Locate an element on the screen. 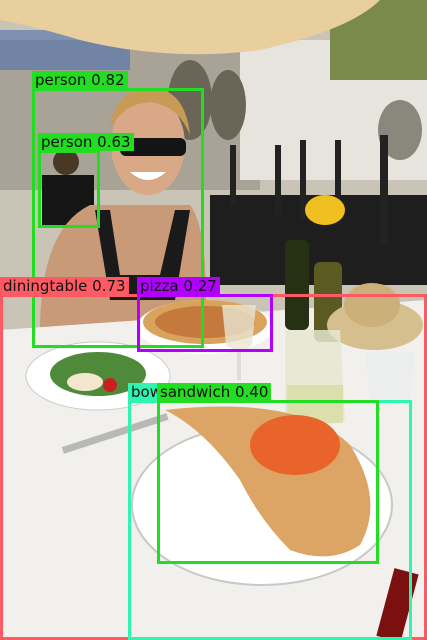 Image resolution: width=427 pixels, height=640 pixels. arch is located at coordinates (228, 105).